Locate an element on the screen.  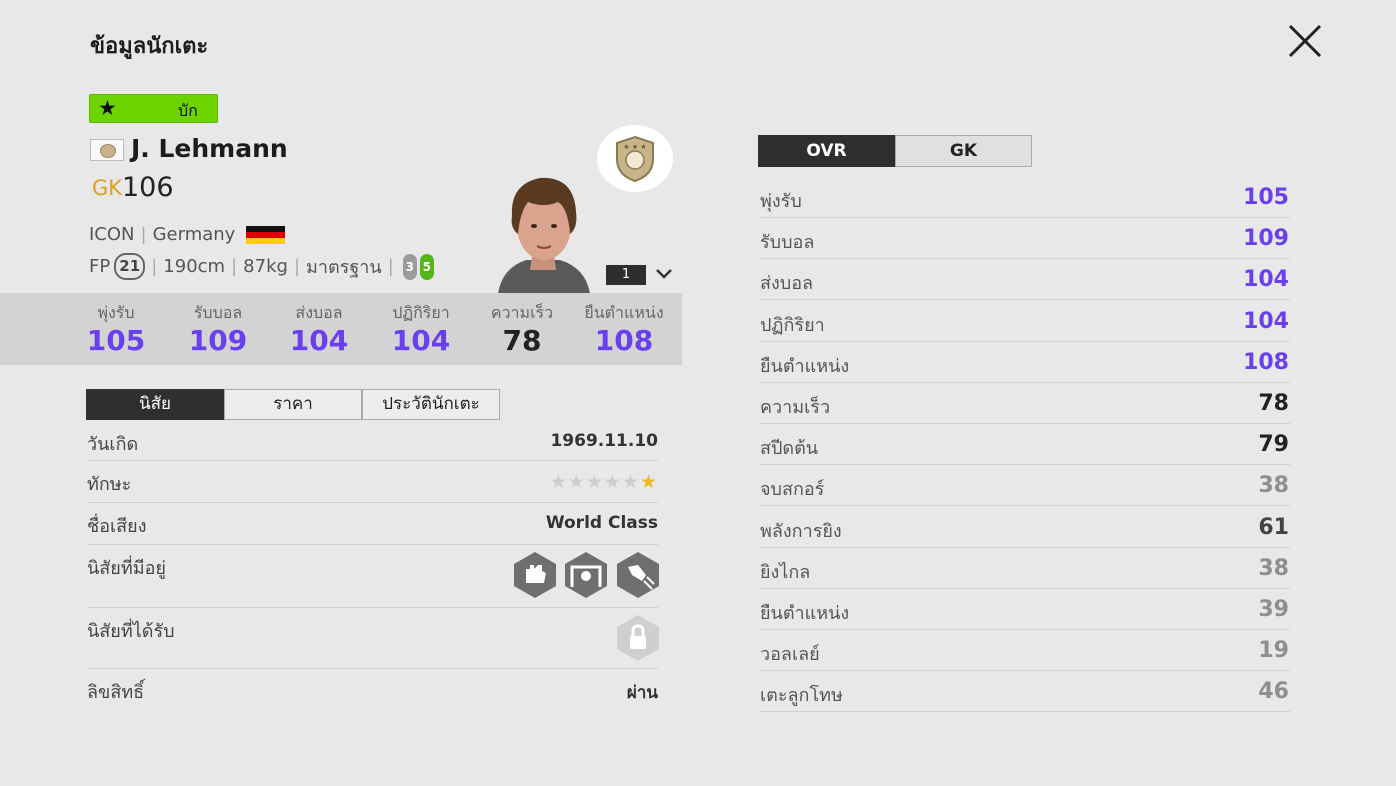
info-label: วันเกิด is located at coordinates (113, 444).